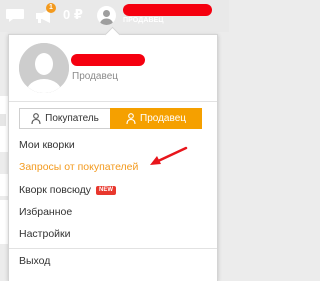 This screenshot has height=281, width=320. What do you see at coordinates (45, 234) in the screenshot?
I see `menu-item-settings: Настройки` at bounding box center [45, 234].